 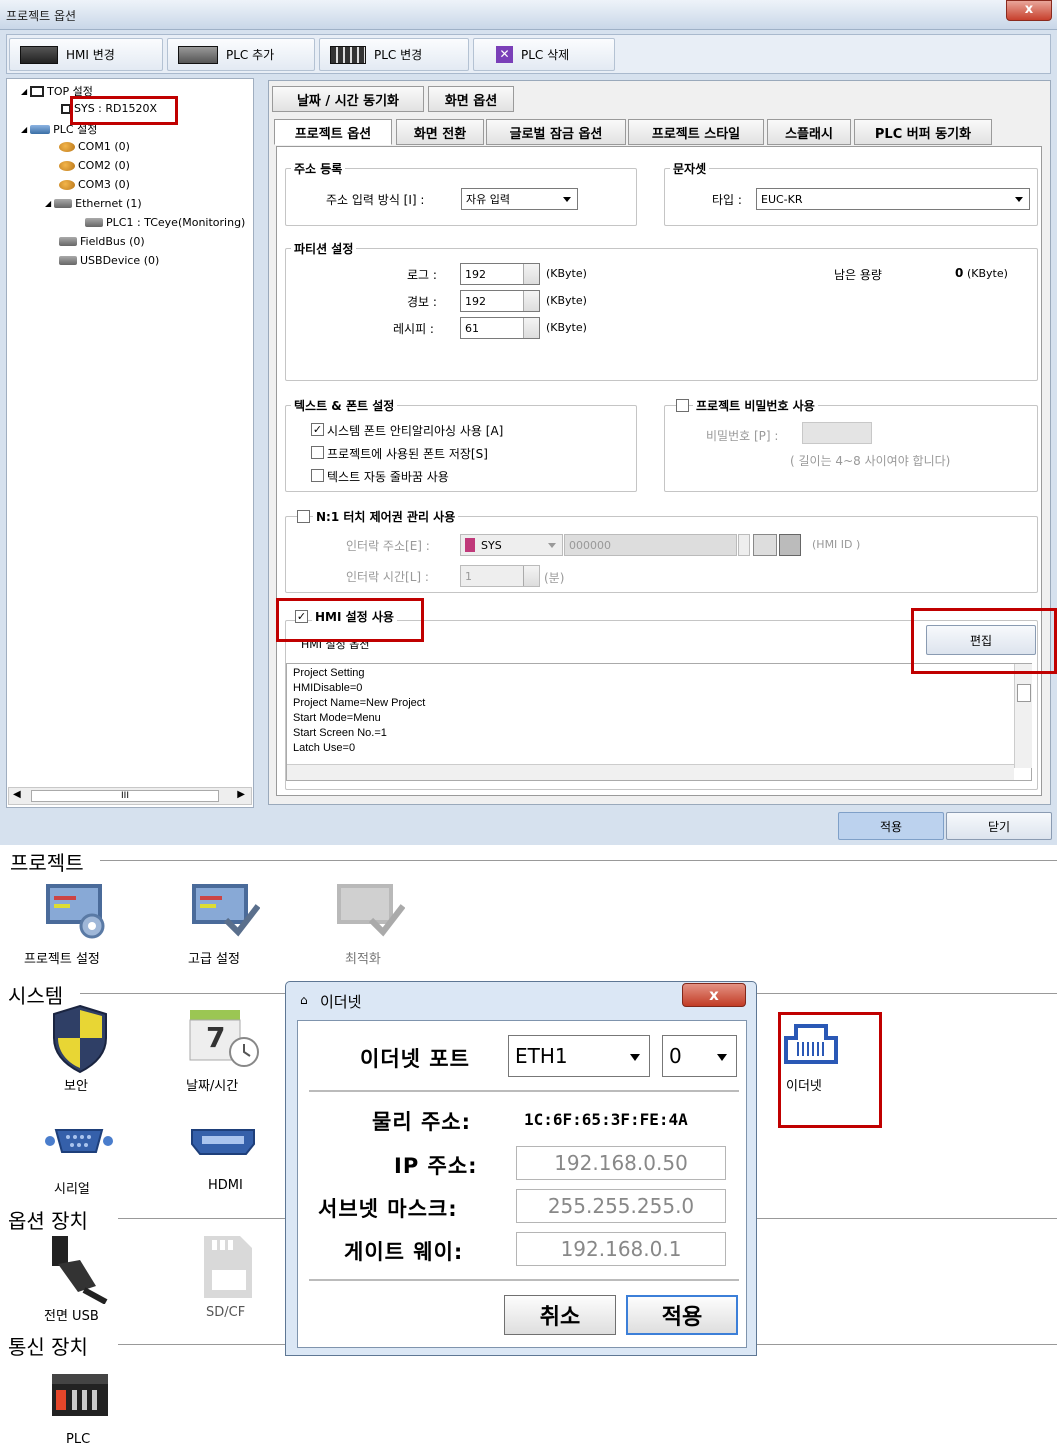 I want to click on plc-change-button: PLC 변경, so click(x=394, y=54).